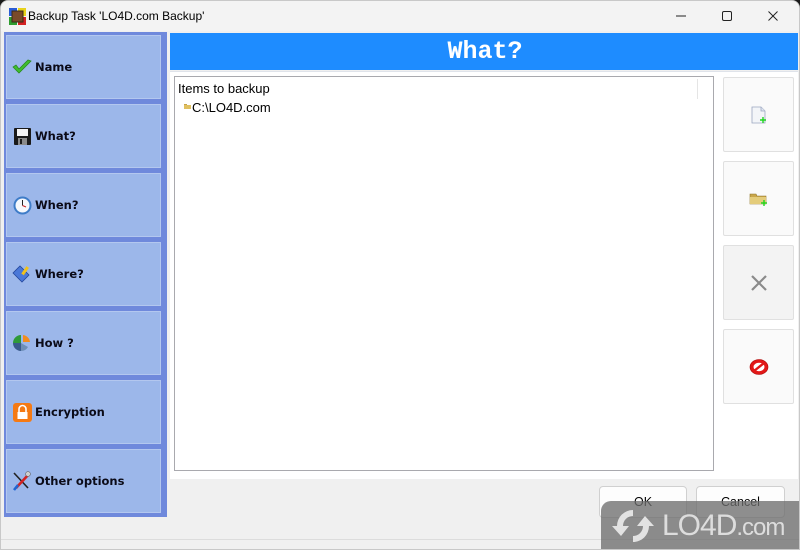 Image resolution: width=800 pixels, height=550 pixels. I want to click on maximize-icon, so click(727, 16).